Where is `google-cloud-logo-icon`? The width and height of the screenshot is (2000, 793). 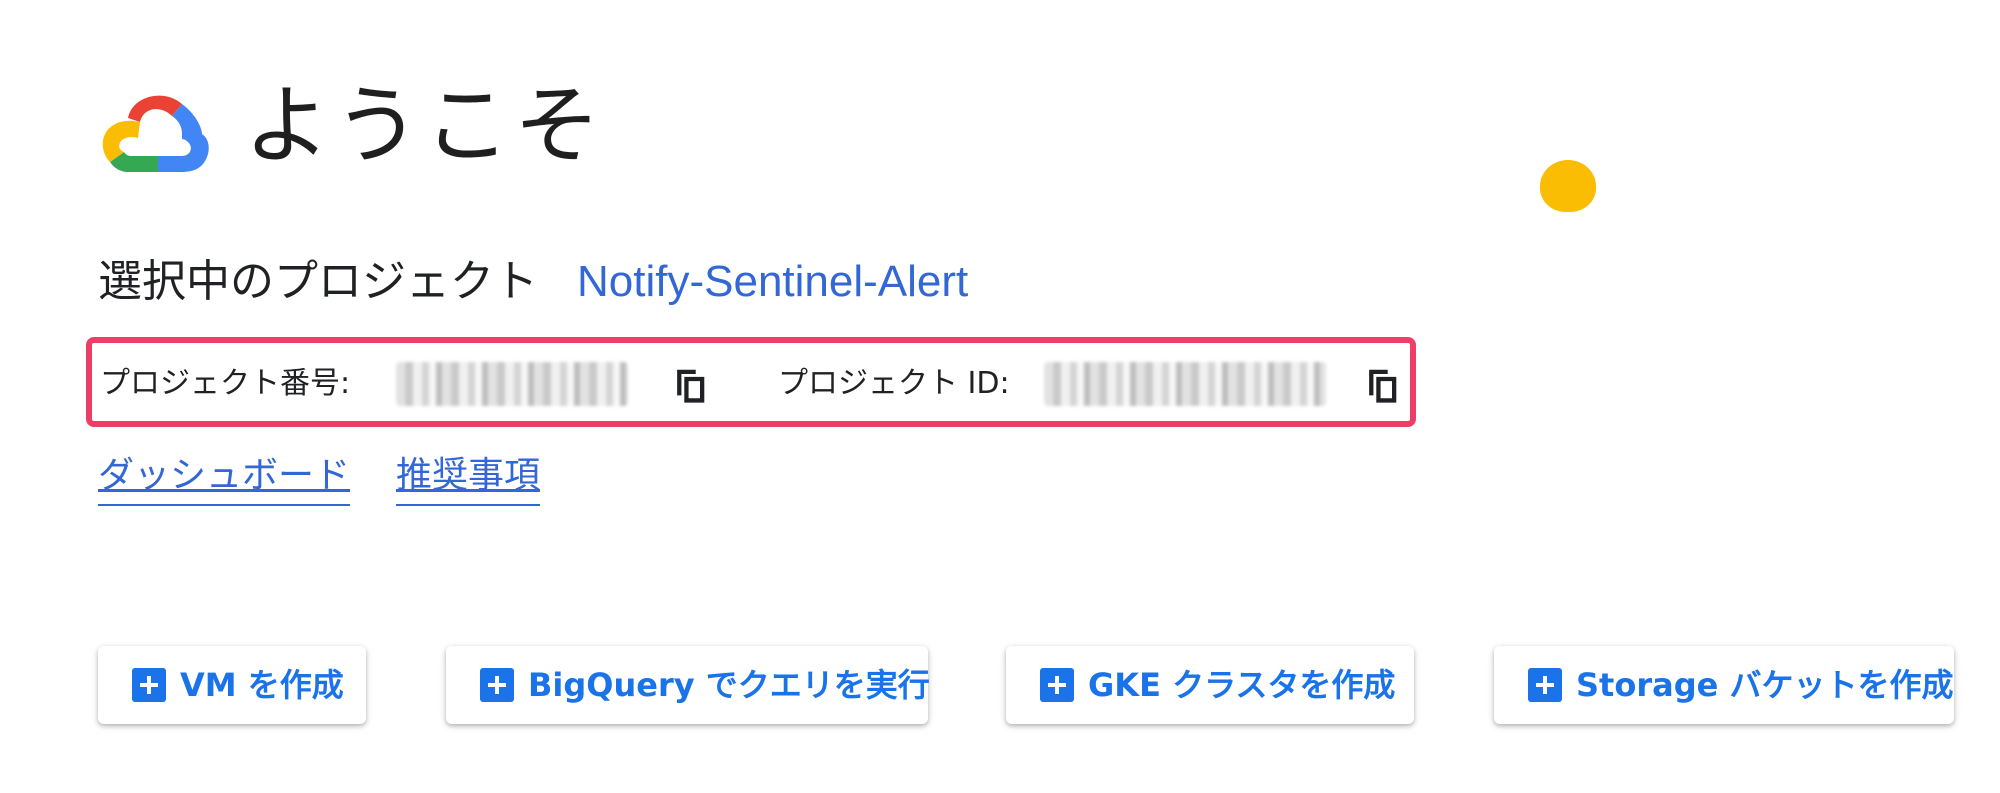 google-cloud-logo-icon is located at coordinates (155, 133).